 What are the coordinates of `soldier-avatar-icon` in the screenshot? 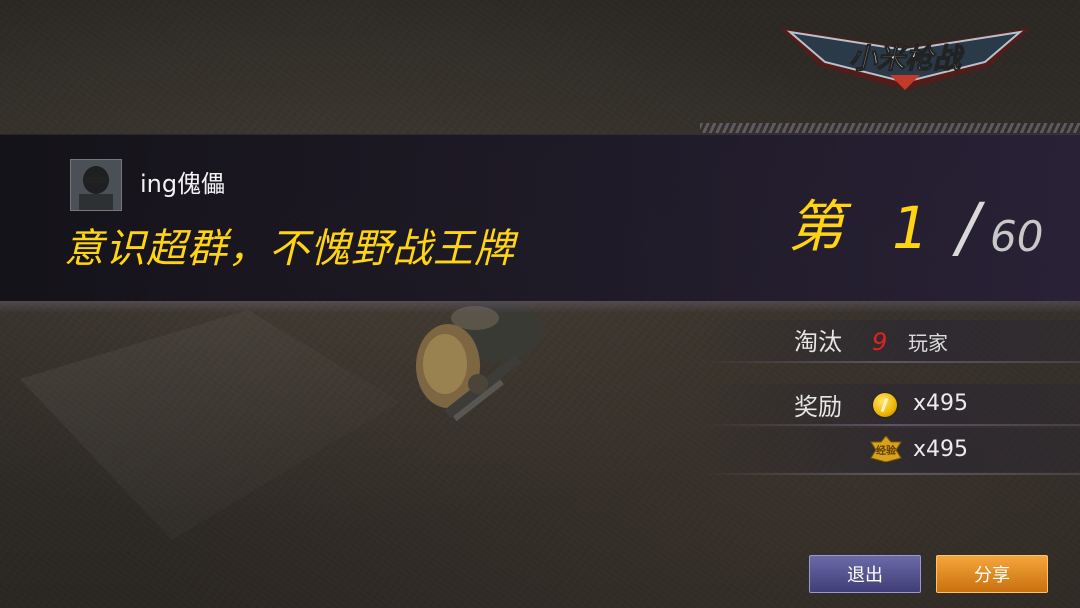 It's located at (96, 185).